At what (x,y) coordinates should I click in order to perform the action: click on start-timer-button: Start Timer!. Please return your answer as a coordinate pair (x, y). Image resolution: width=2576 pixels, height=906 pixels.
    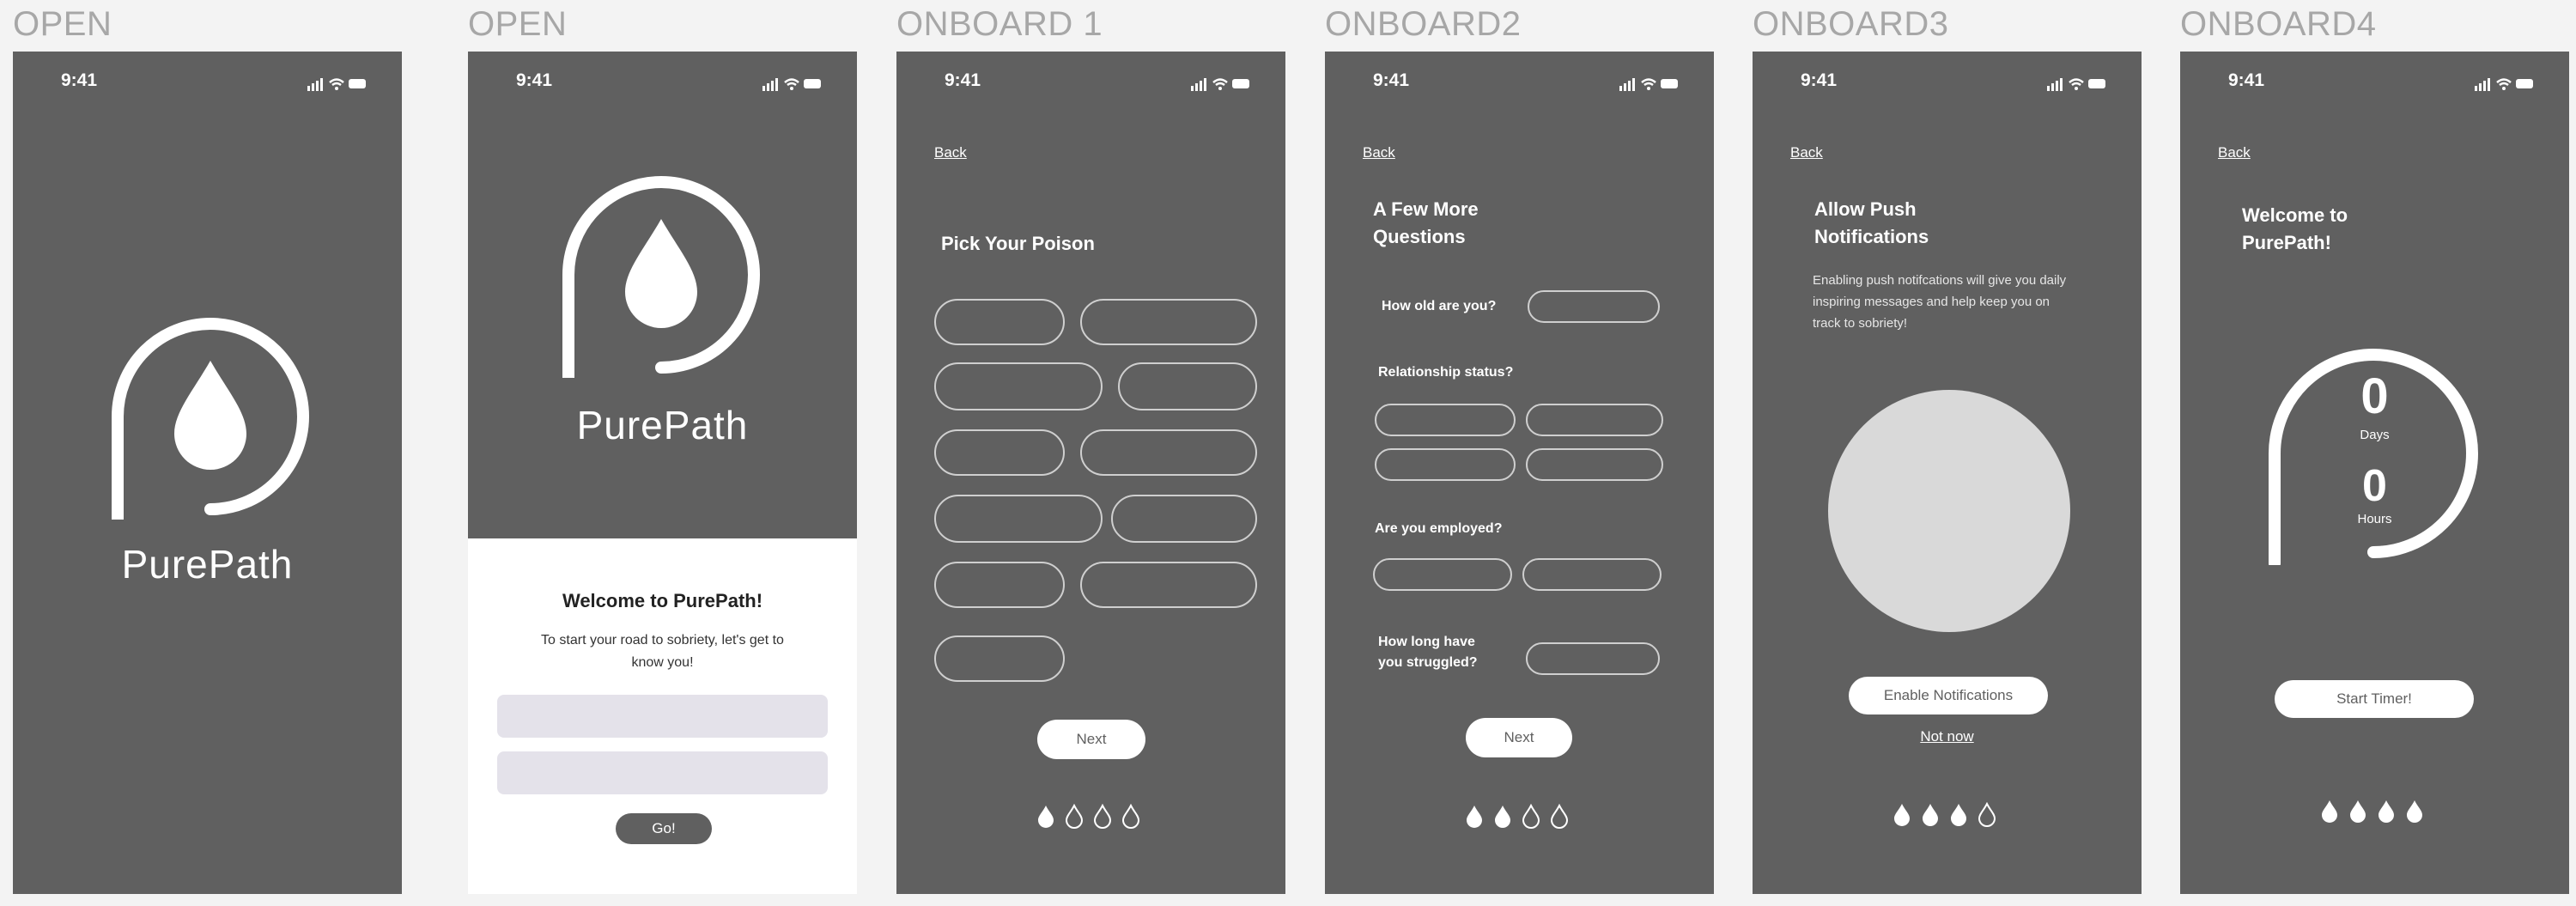
    Looking at the image, I should click on (2375, 699).